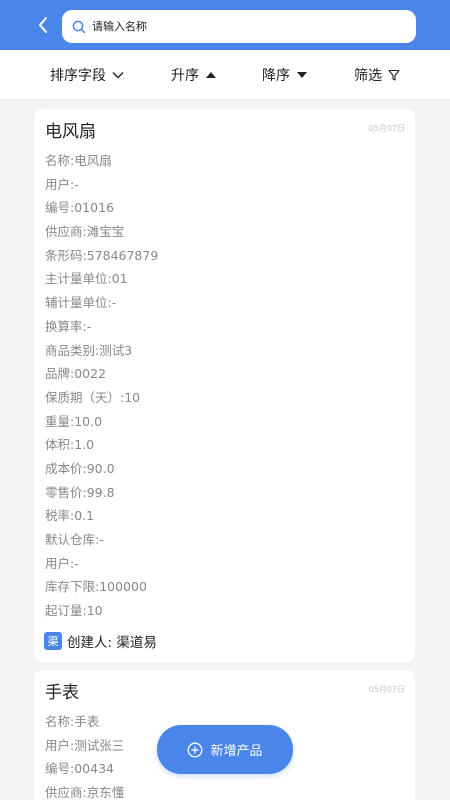  I want to click on sort-desc-label: 降序, so click(276, 76).